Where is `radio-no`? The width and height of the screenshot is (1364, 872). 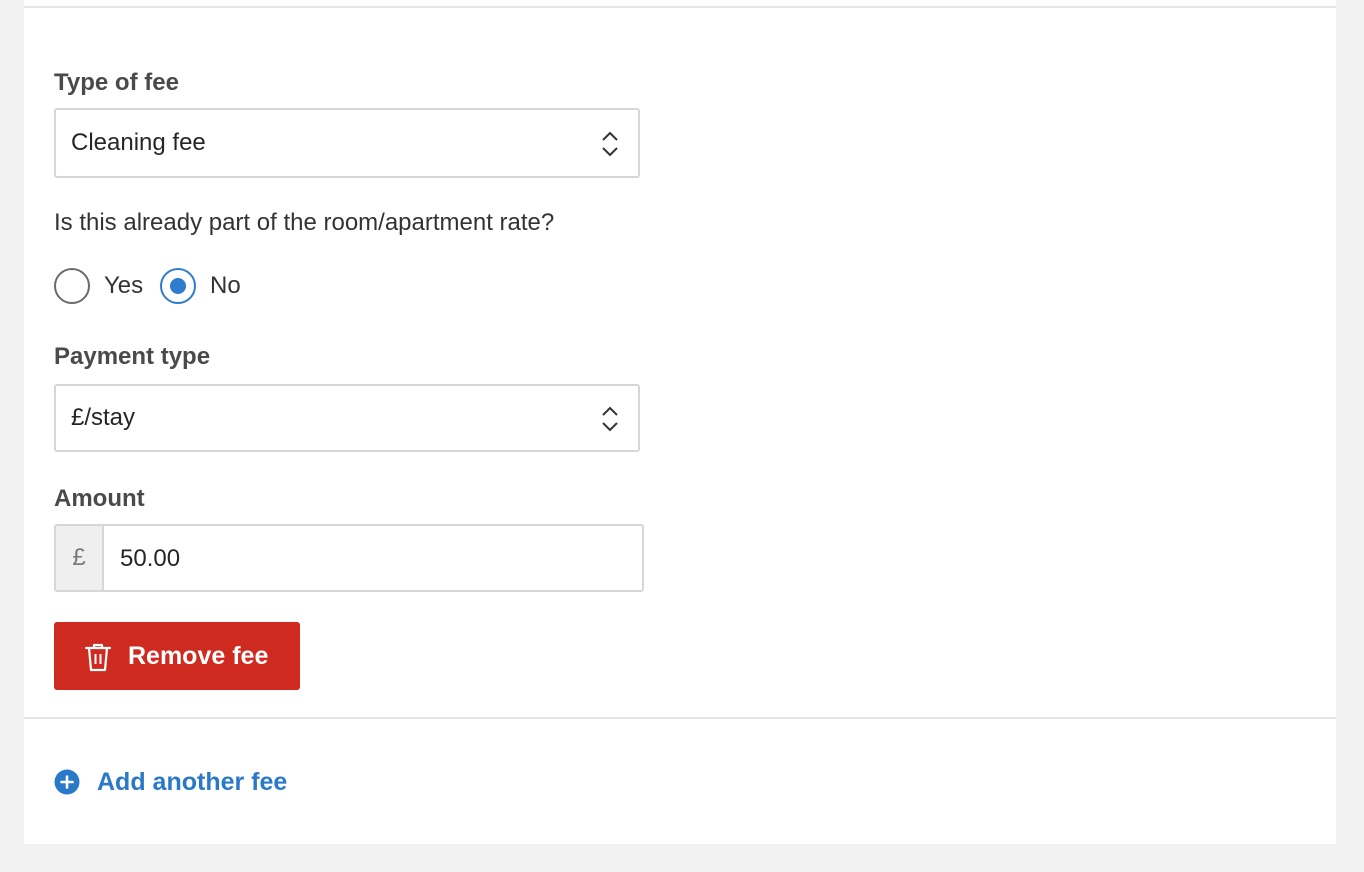 radio-no is located at coordinates (178, 286).